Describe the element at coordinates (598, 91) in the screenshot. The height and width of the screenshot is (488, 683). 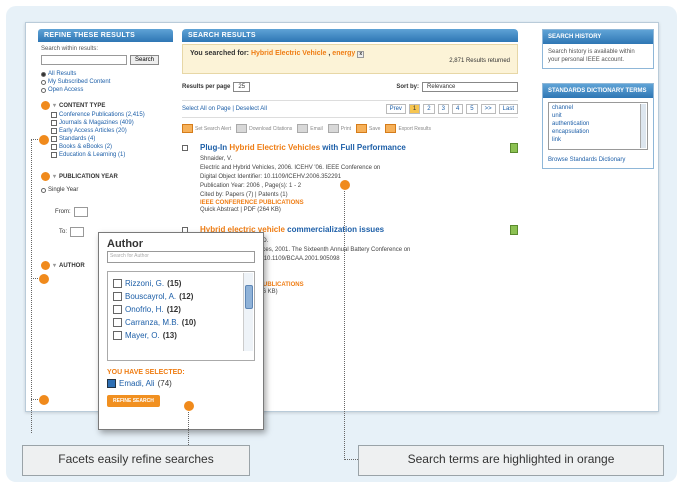
I see `dictionary-header: STANDARDS DICTIONARY TERMS` at that location.